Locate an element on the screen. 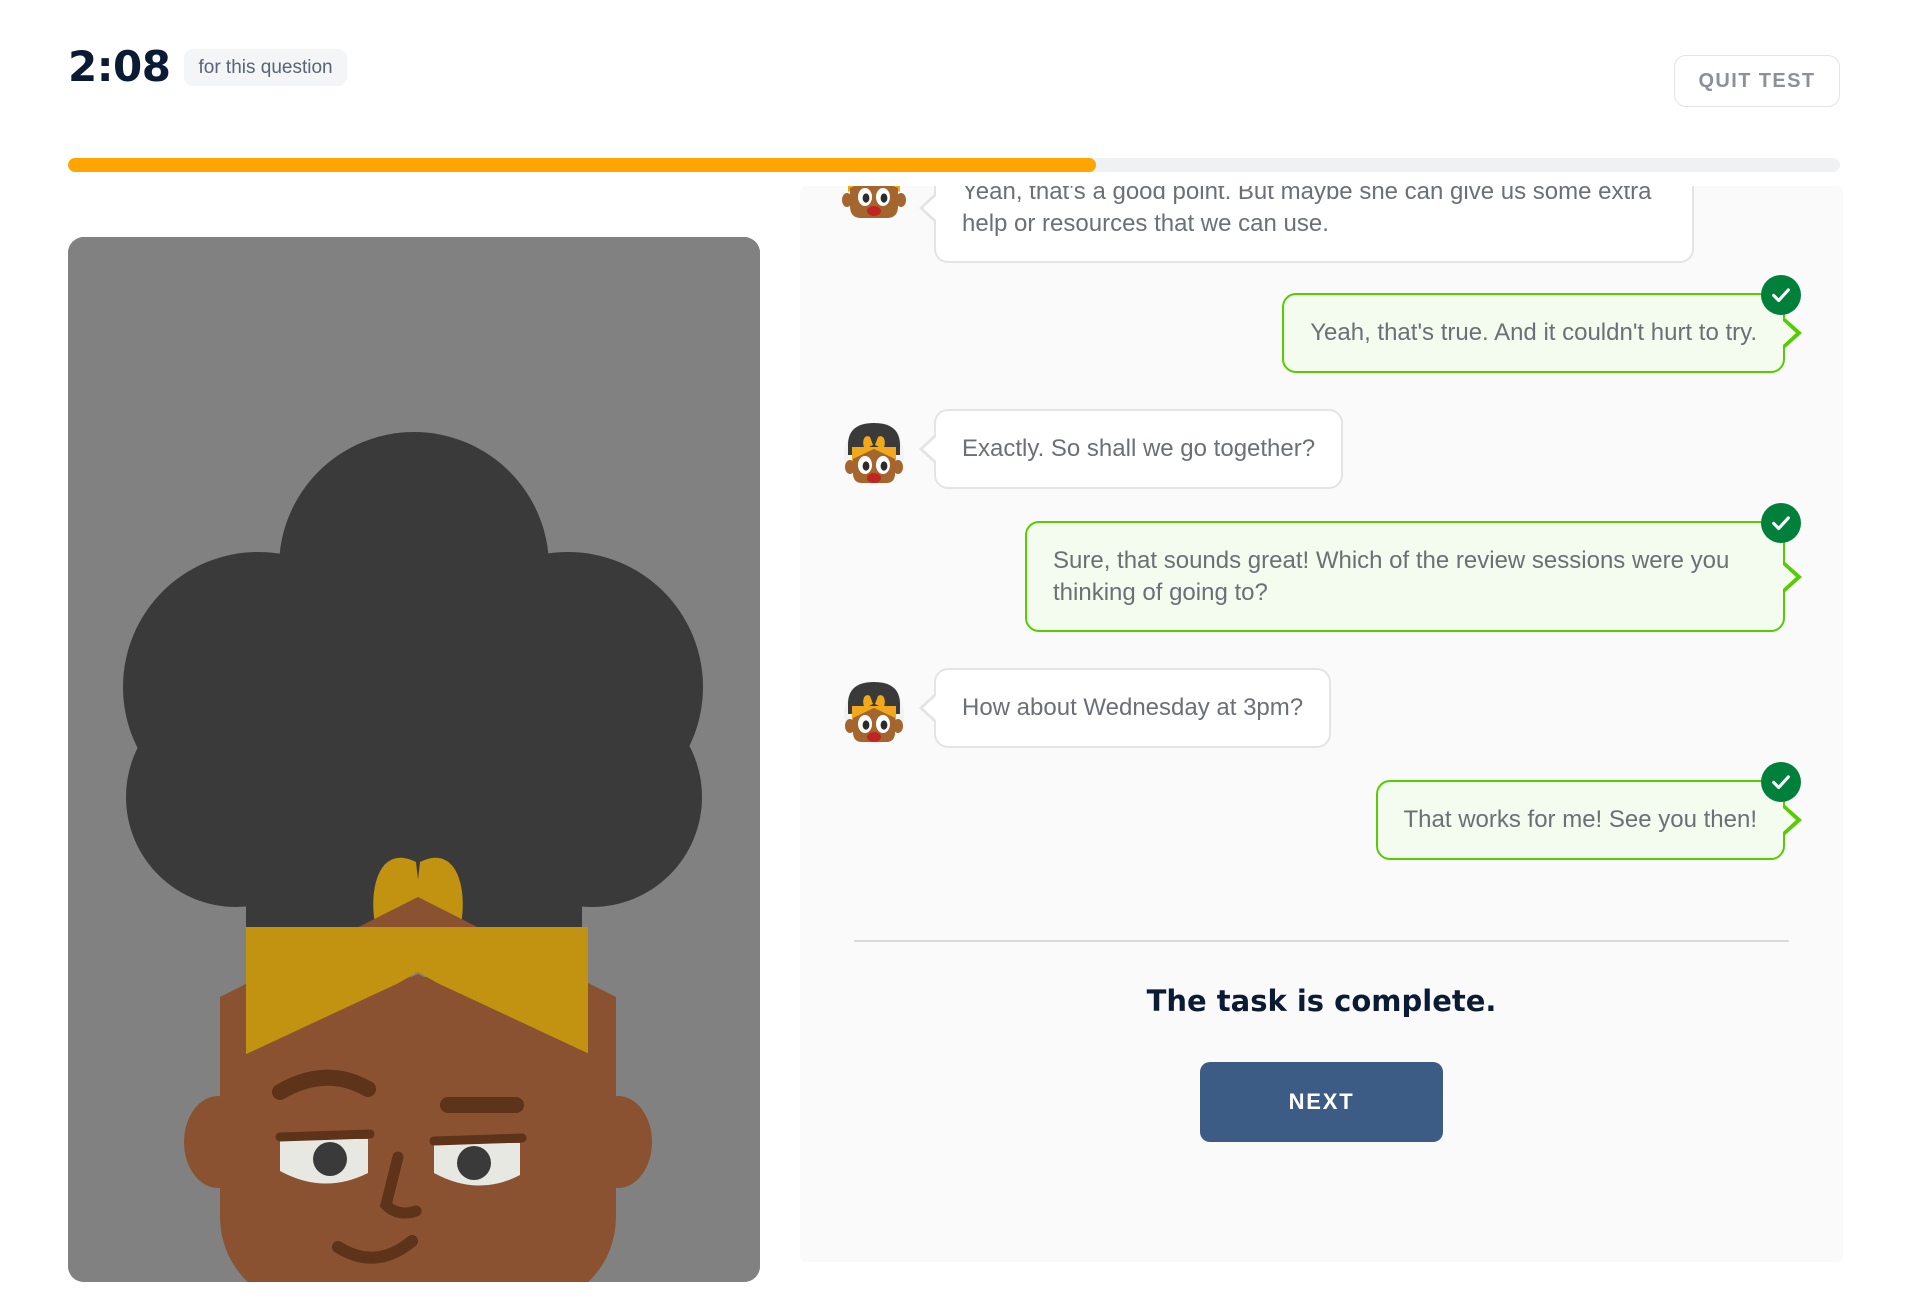 The width and height of the screenshot is (1906, 1302). header-bar: 2:08 for this question QUIT TEST is located at coordinates (953, 60).